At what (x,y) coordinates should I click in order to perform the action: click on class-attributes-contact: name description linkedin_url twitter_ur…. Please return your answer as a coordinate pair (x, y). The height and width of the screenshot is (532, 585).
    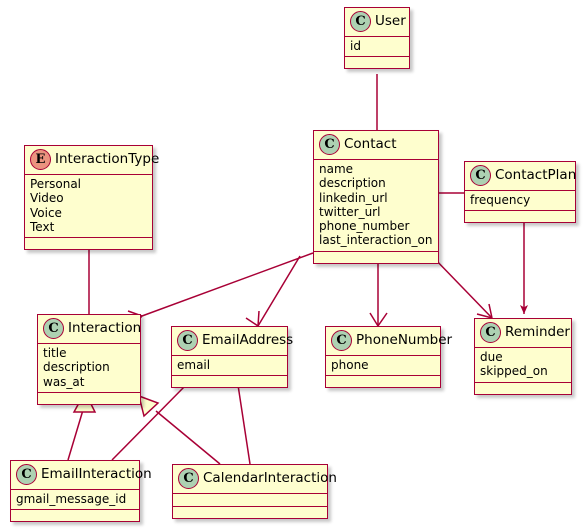
    Looking at the image, I should click on (376, 206).